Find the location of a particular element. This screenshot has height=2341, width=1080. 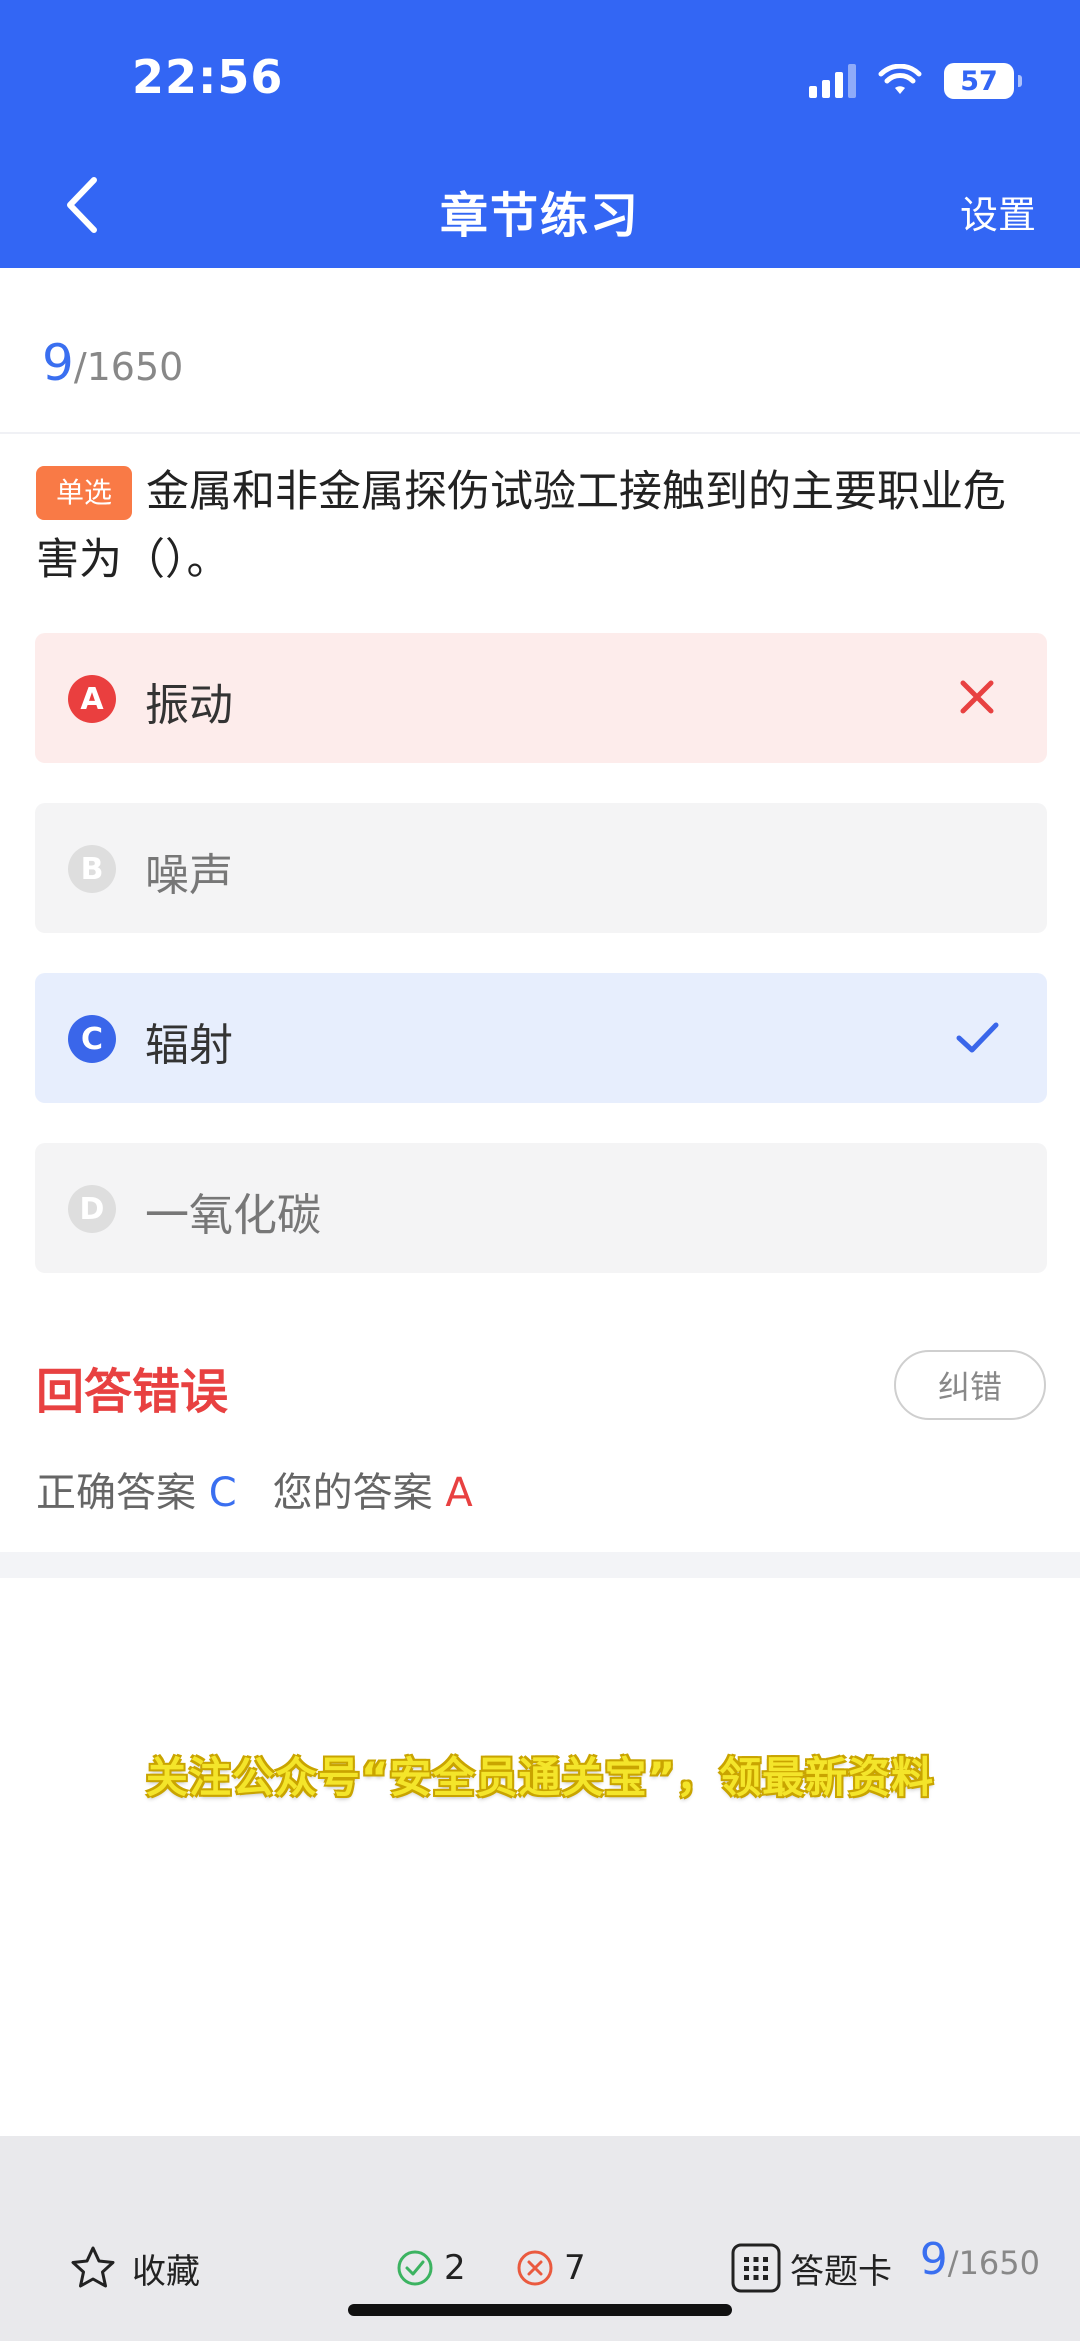

favorite-label: 收藏 is located at coordinates (166, 2271).